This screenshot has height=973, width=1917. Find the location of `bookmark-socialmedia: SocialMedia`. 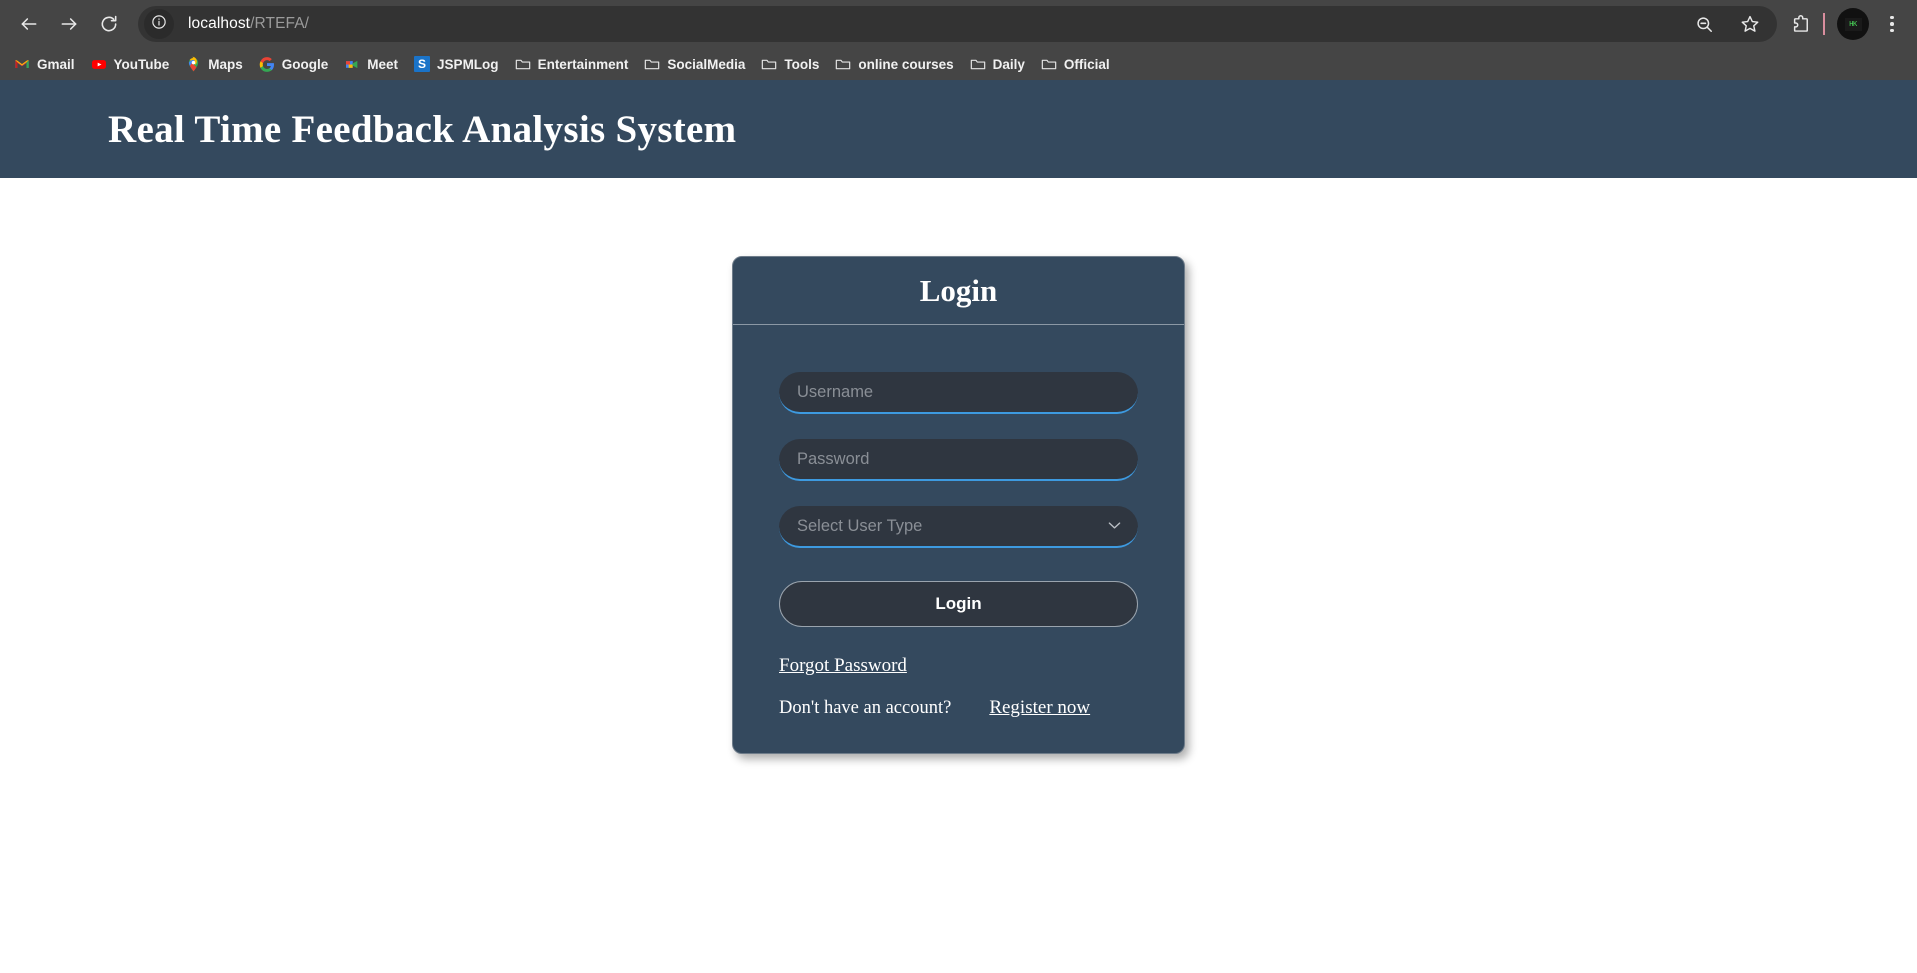

bookmark-socialmedia: SocialMedia is located at coordinates (694, 64).